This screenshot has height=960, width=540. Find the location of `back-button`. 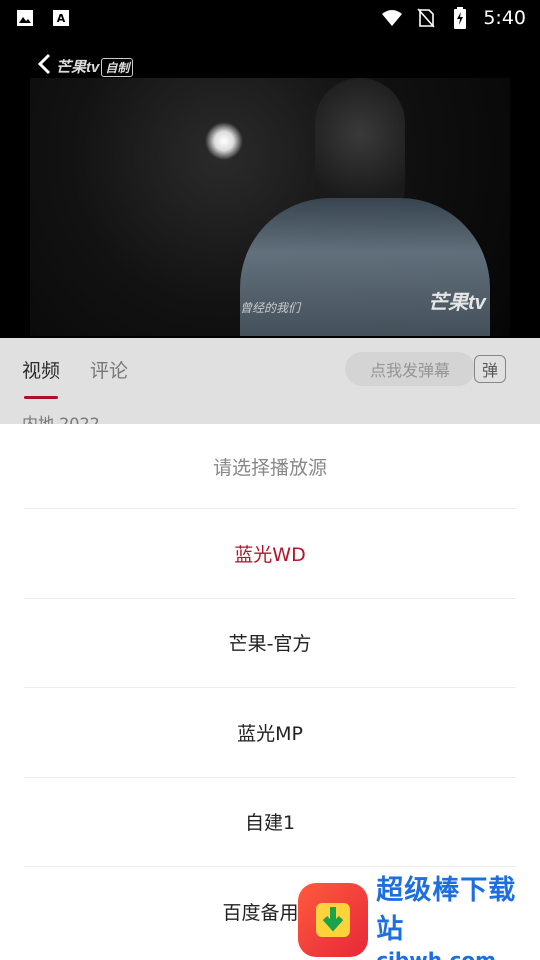

back-button is located at coordinates (44, 64).